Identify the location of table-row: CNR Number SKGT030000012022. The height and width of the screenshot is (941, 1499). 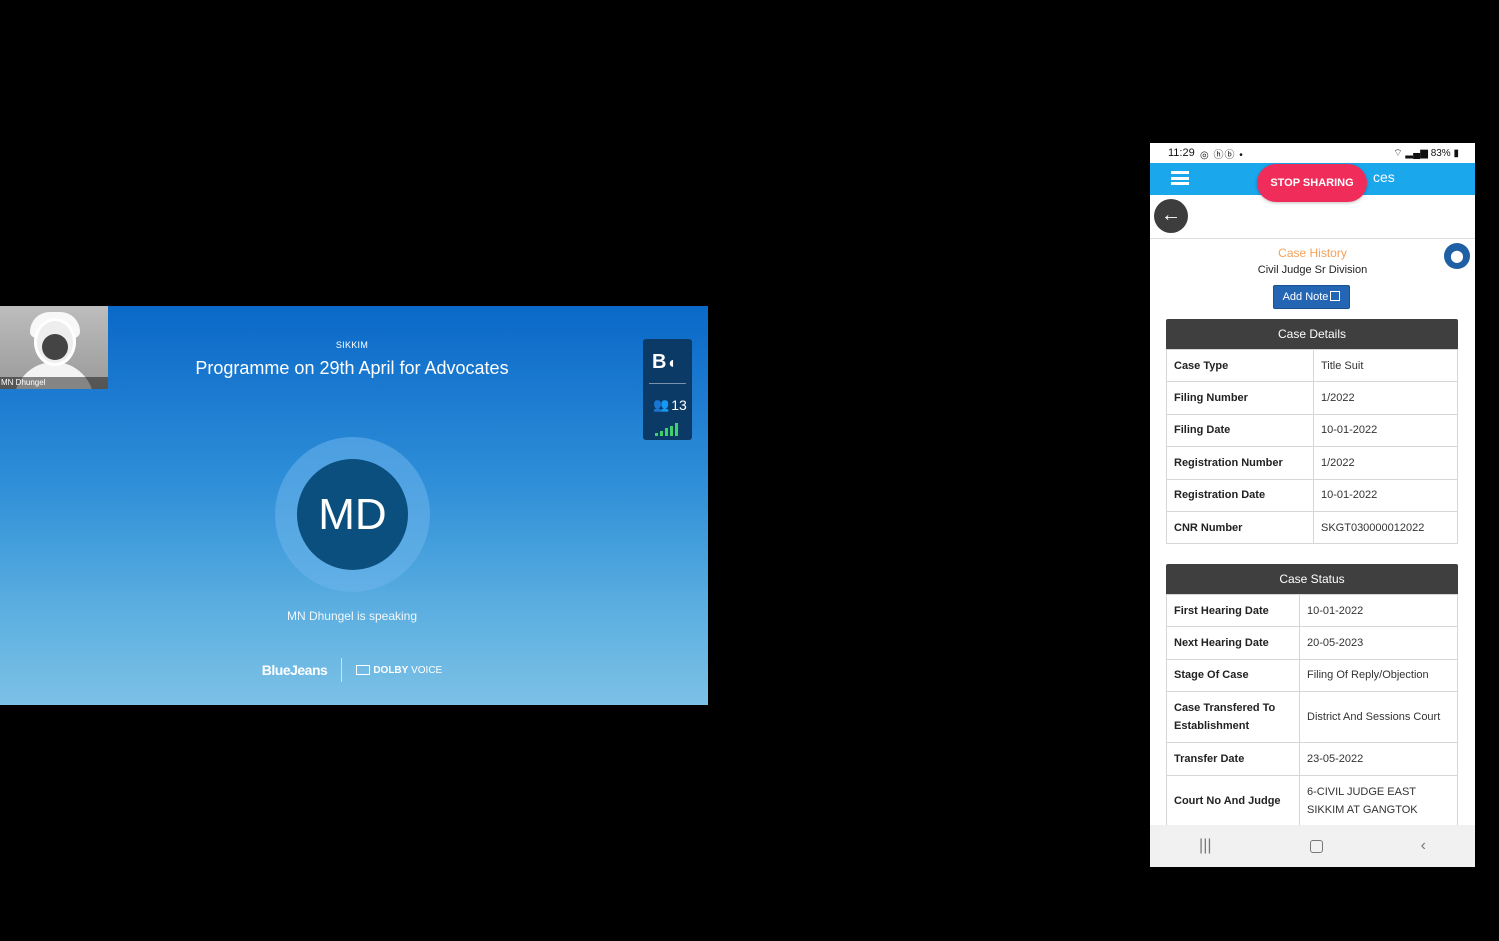
(1312, 527).